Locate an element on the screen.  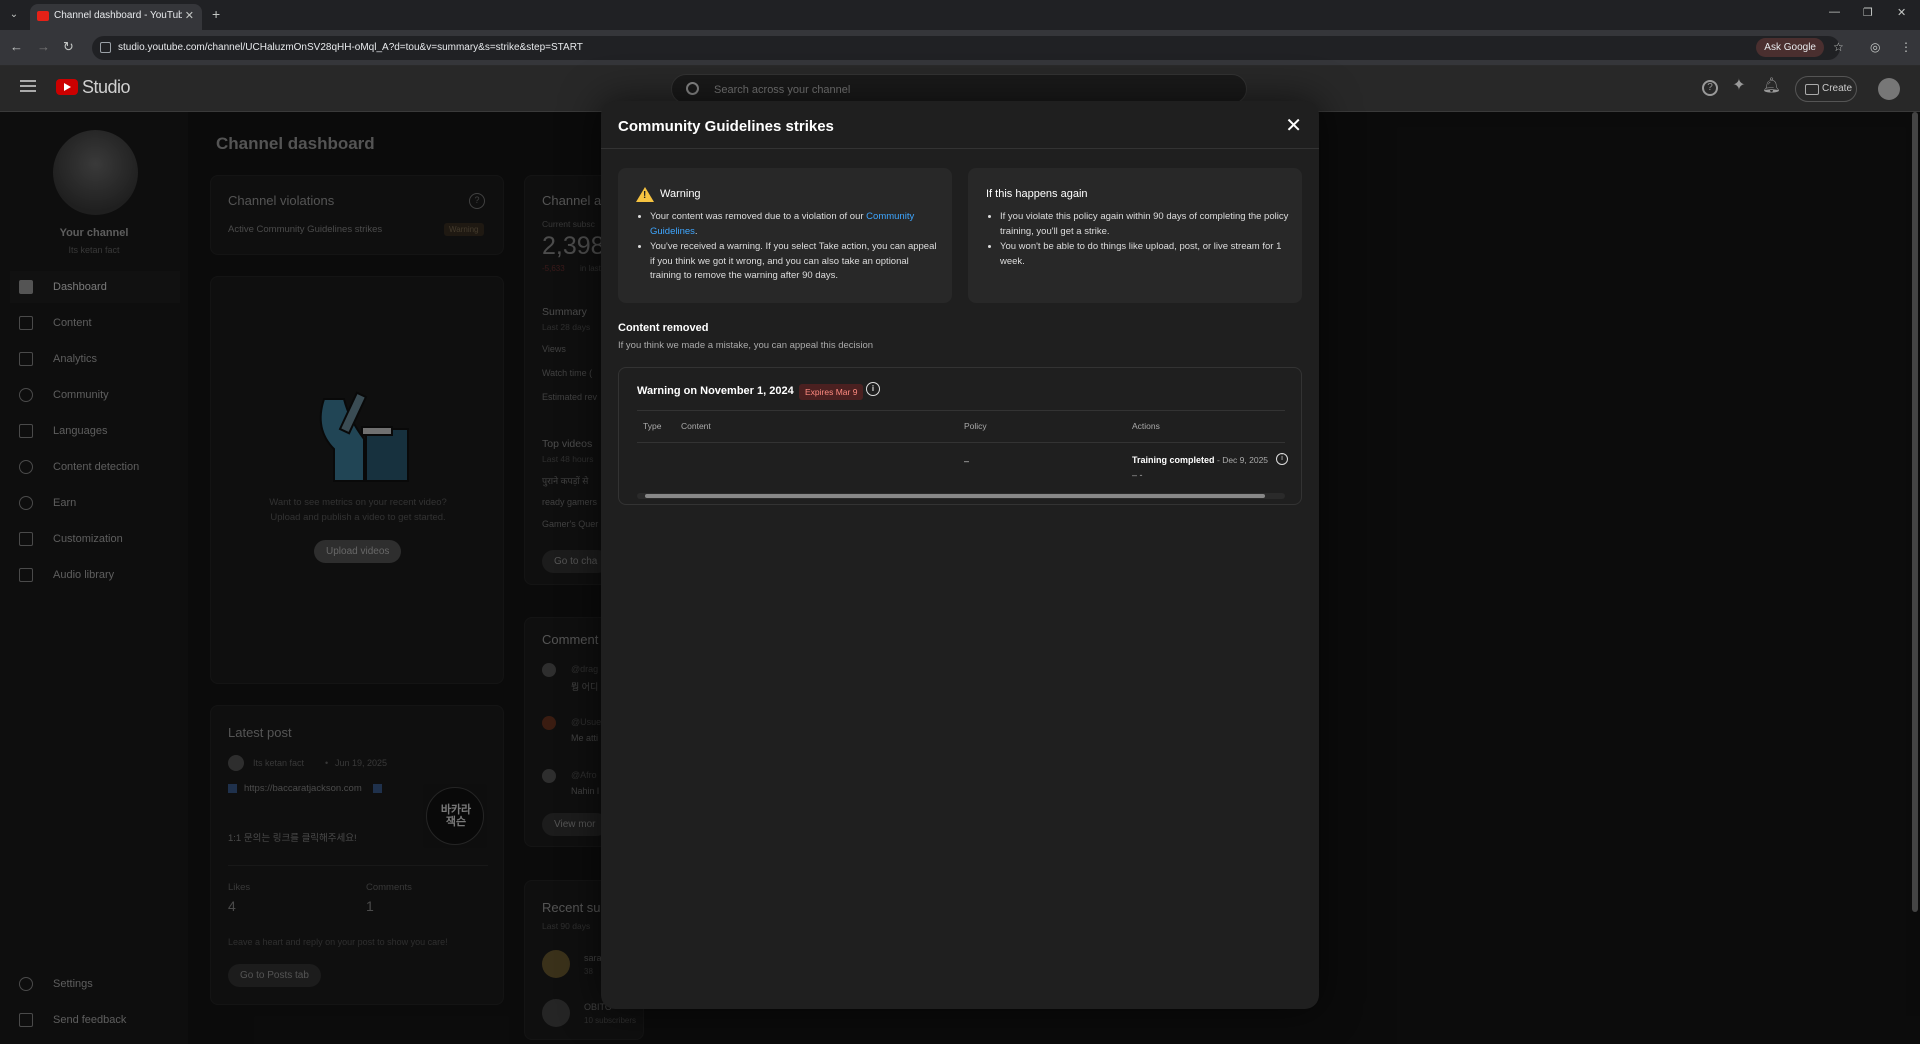
site-info-icon is located at coordinates (105, 47).